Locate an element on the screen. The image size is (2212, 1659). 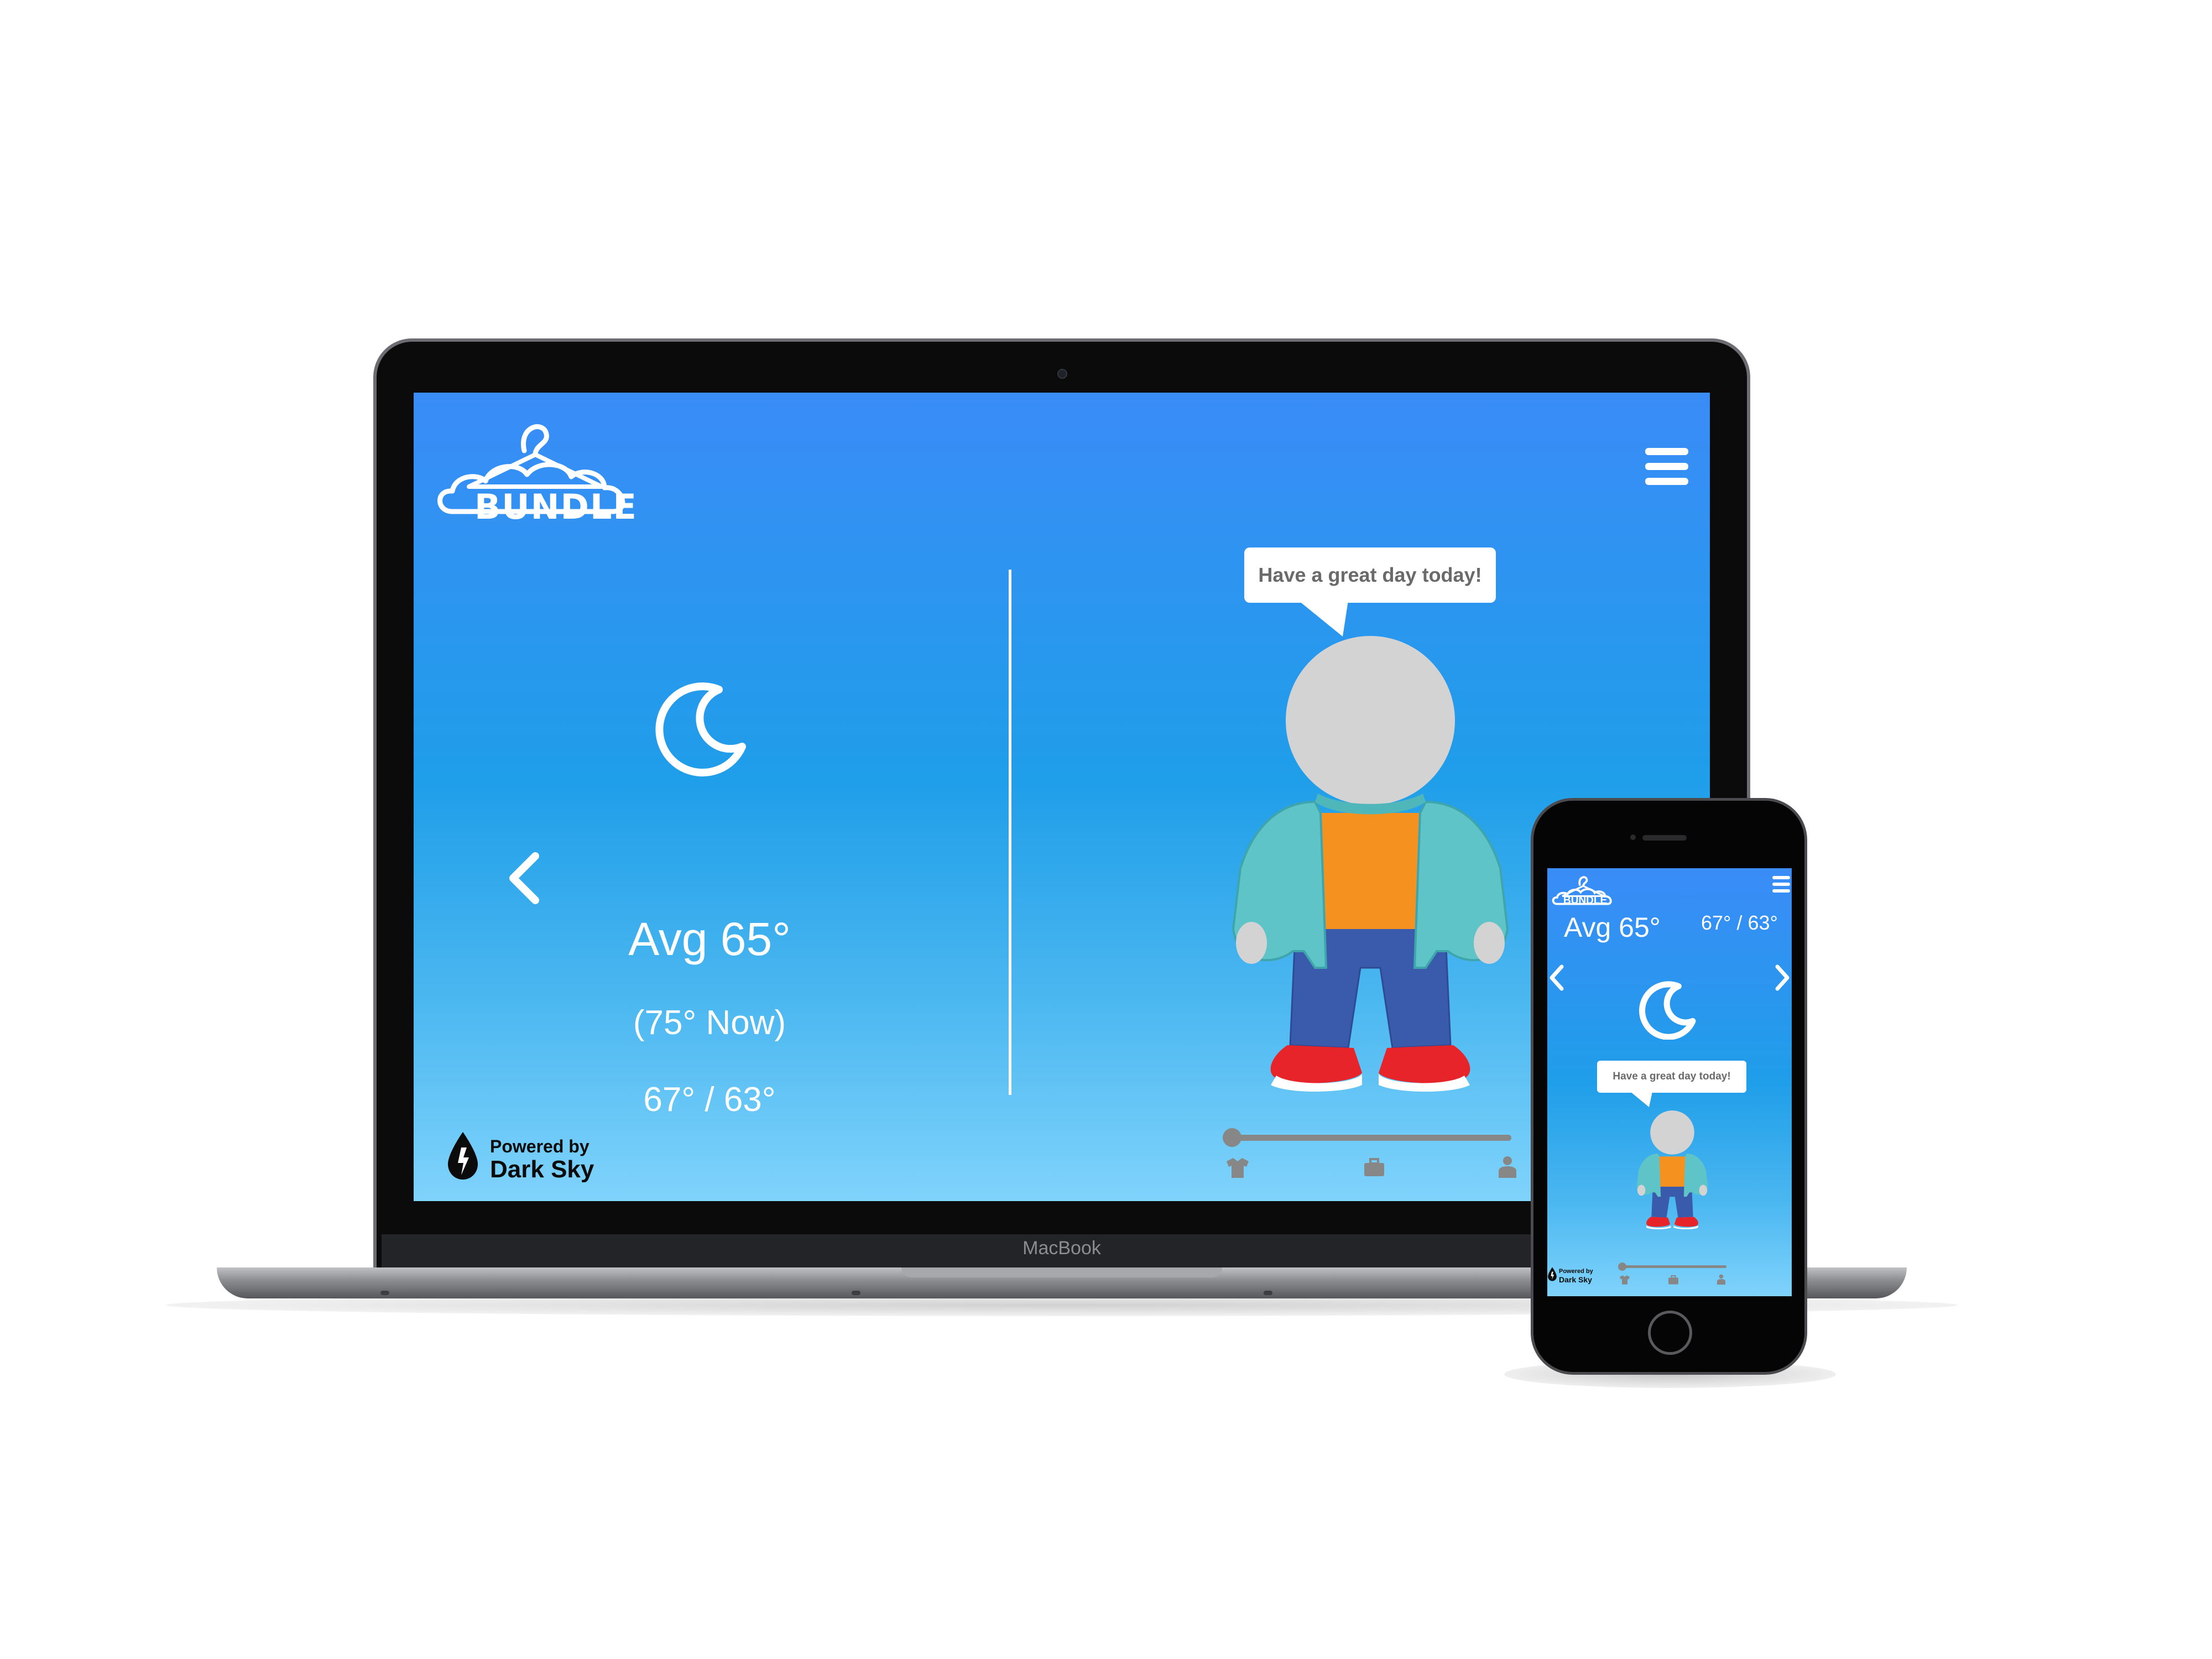
phone-powered-by-label: Powered by is located at coordinates (1576, 1271).